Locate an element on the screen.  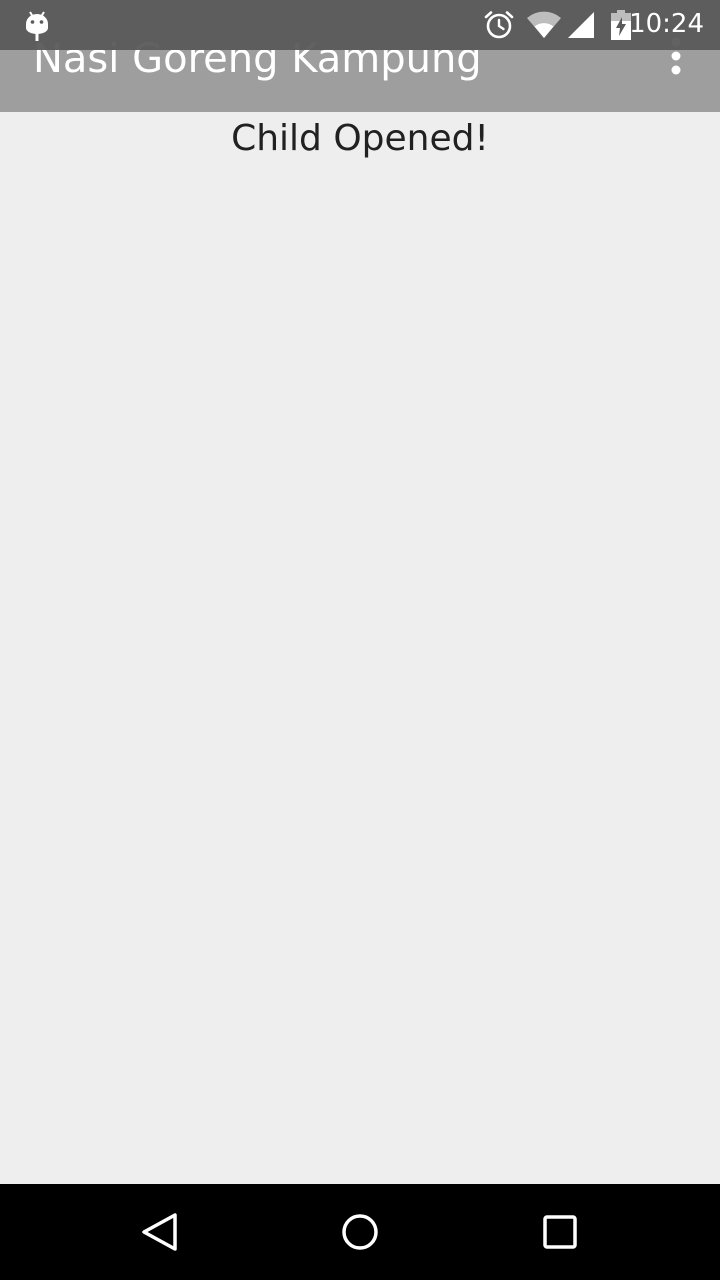
back-button is located at coordinates (160, 1232).